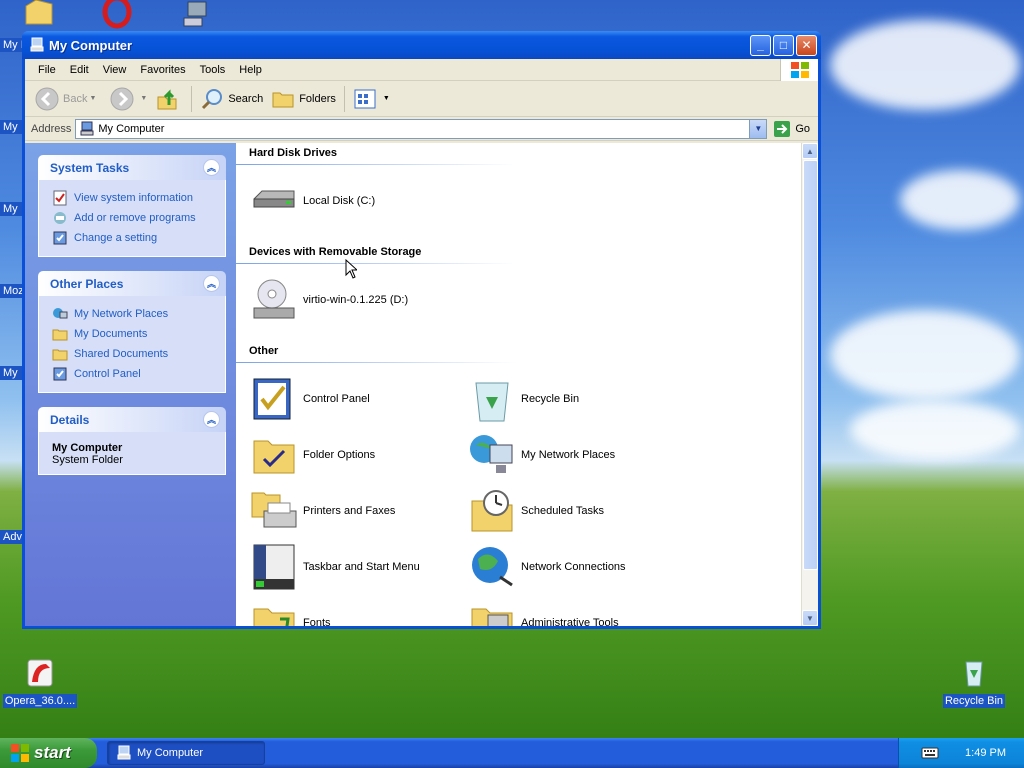  What do you see at coordinates (135, 218) in the screenshot?
I see `task-add-remove-programs: Add or remove programs` at bounding box center [135, 218].